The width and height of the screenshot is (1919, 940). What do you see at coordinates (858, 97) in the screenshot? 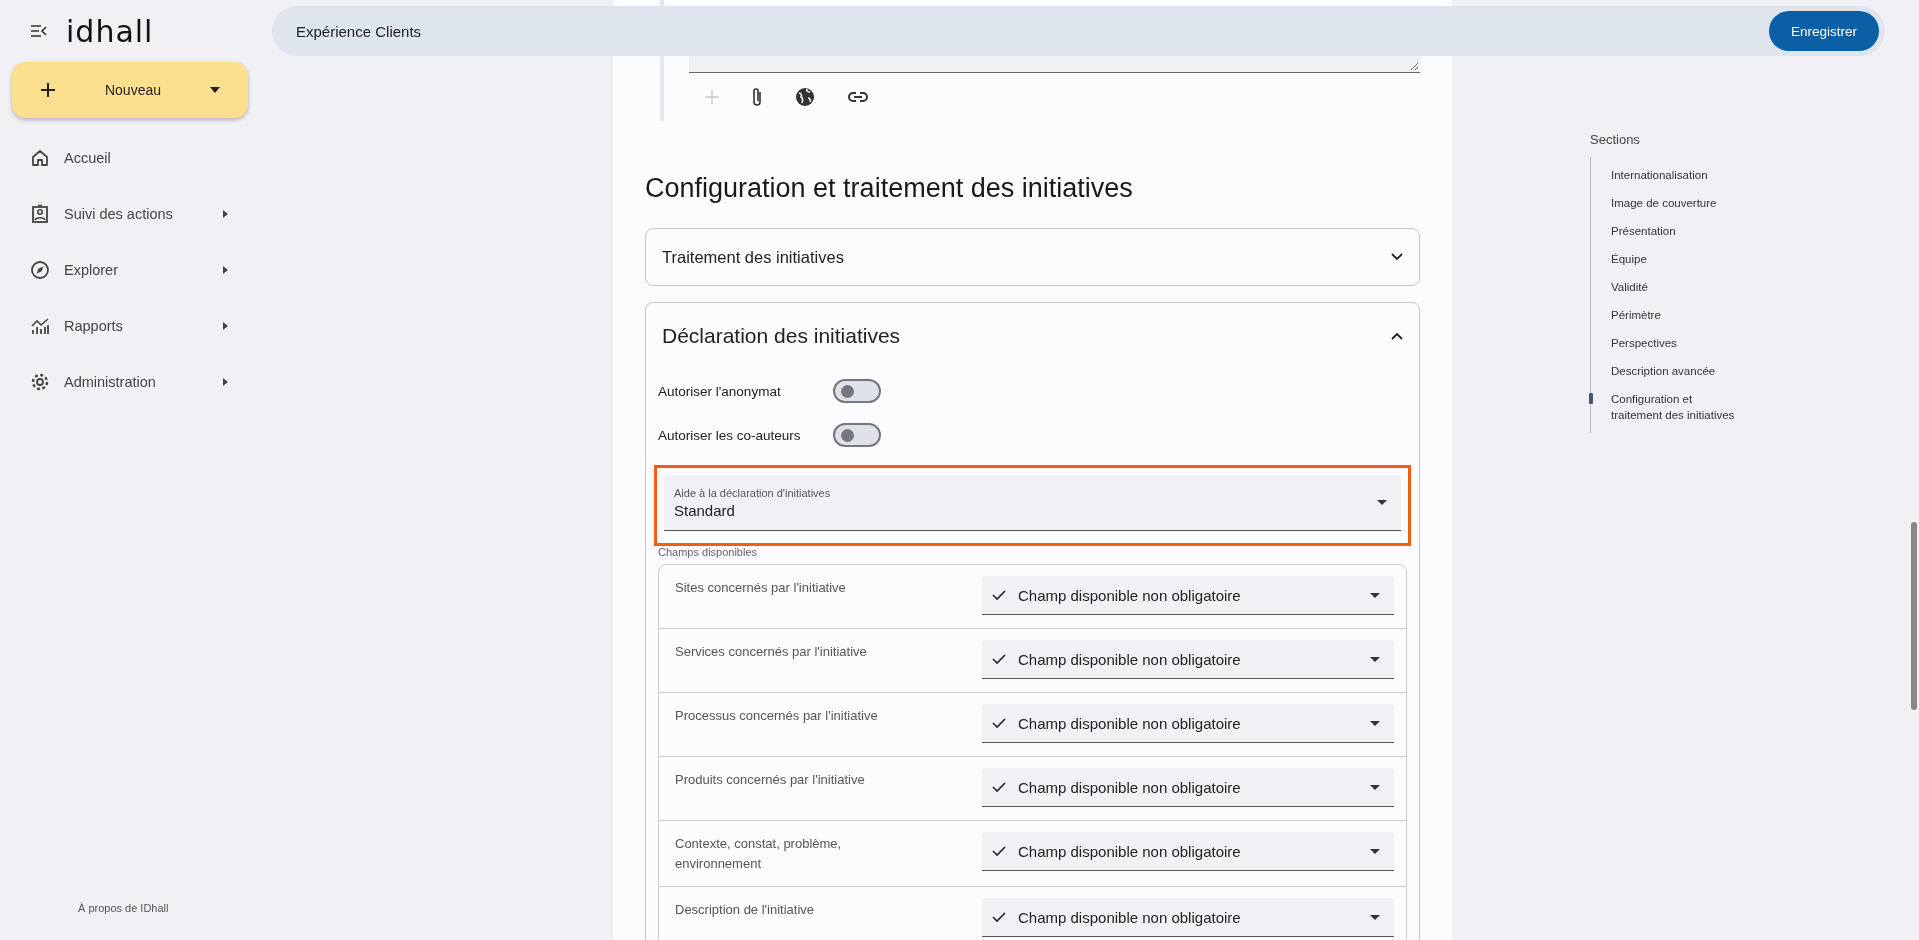
I see `link-icon` at bounding box center [858, 97].